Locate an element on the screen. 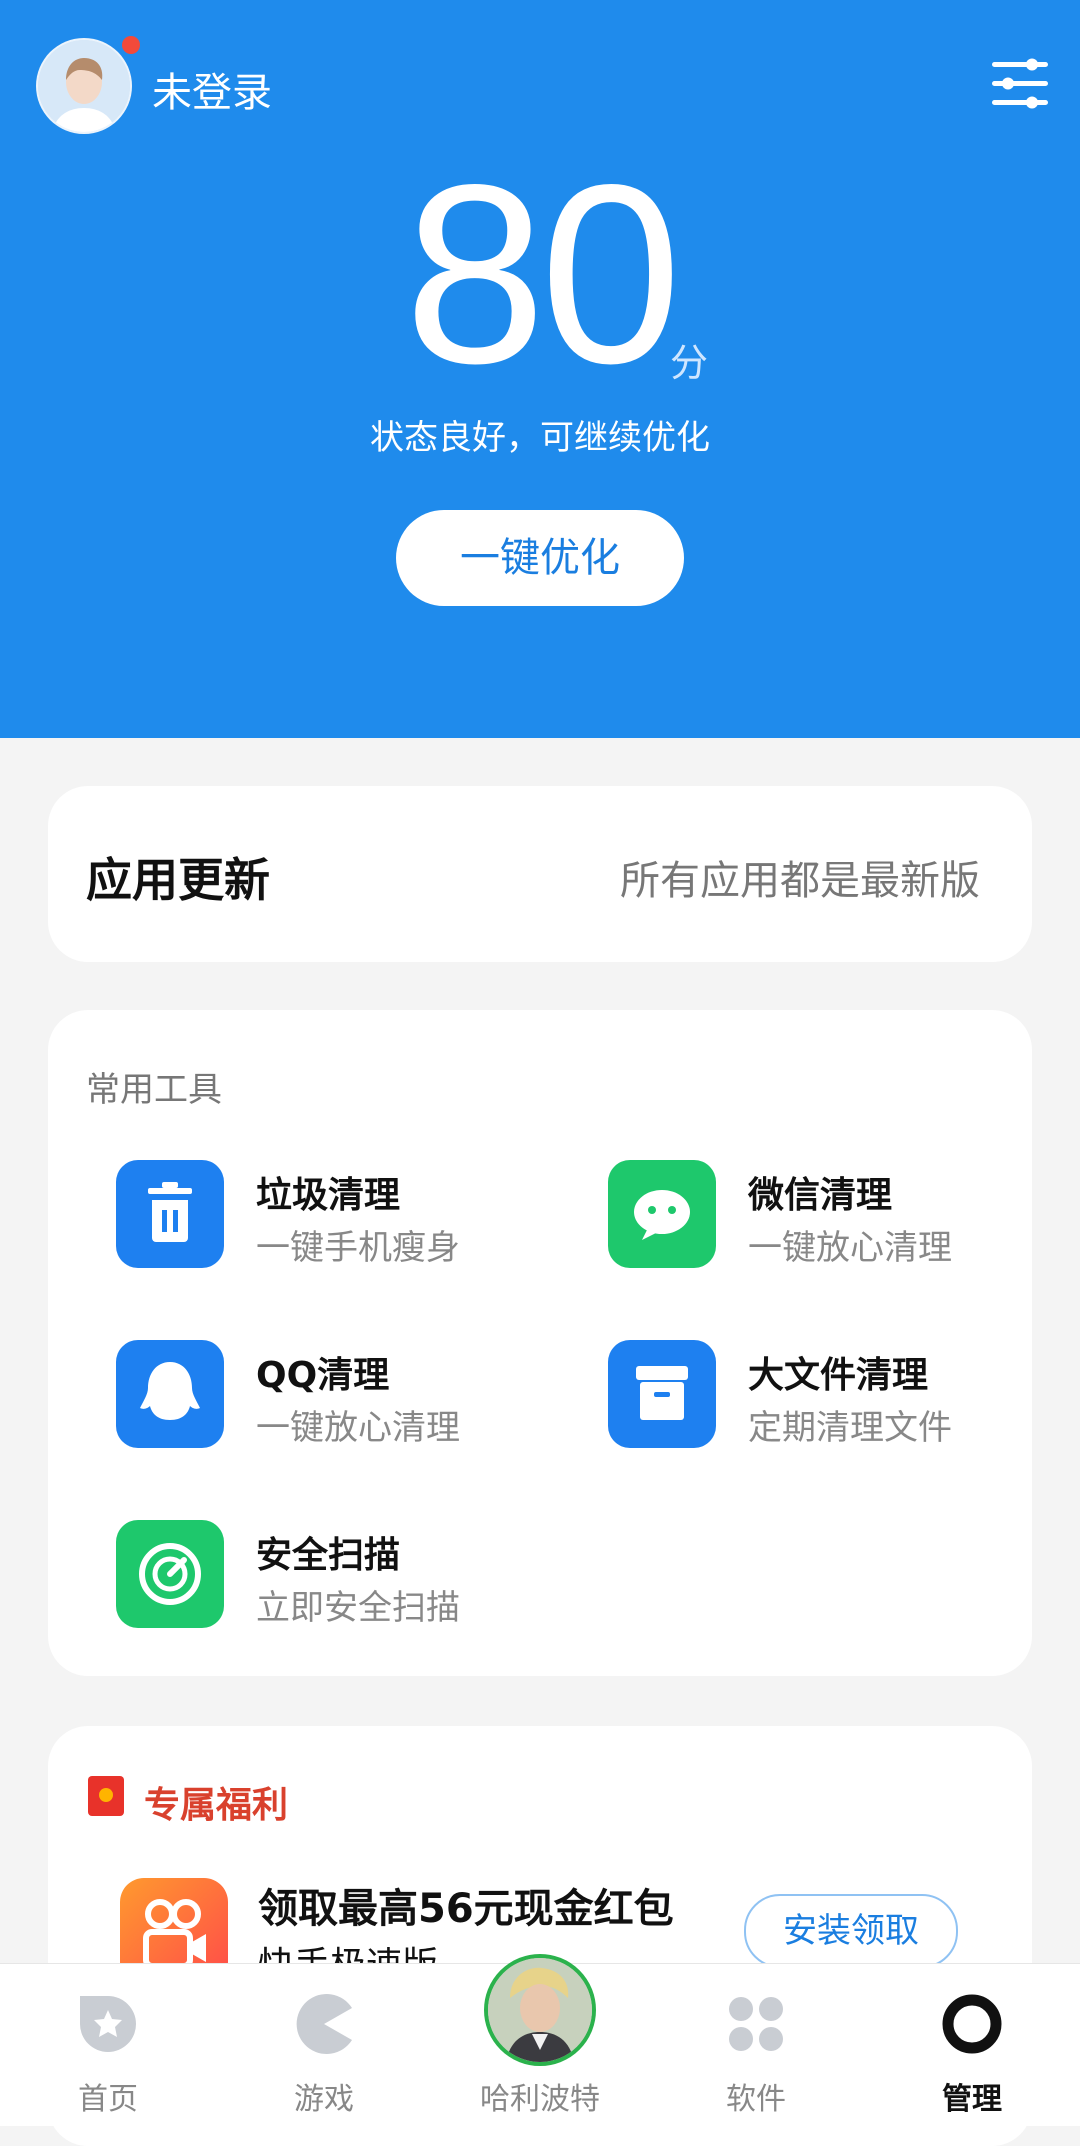  tool-desc: 一键手机瘦身 is located at coordinates (358, 1248).